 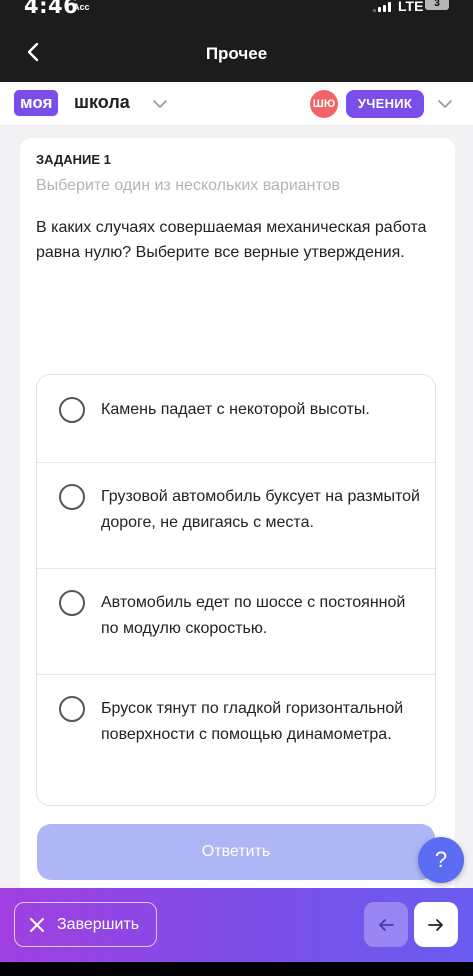 What do you see at coordinates (441, 860) in the screenshot?
I see `help-button: ?` at bounding box center [441, 860].